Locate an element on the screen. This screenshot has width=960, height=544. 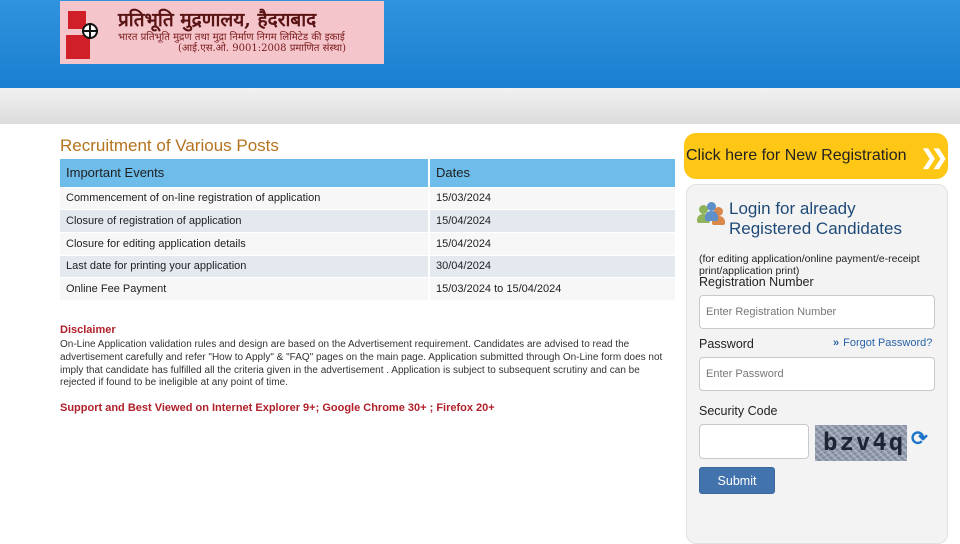
column-header-events: Important Events is located at coordinates (245, 173).